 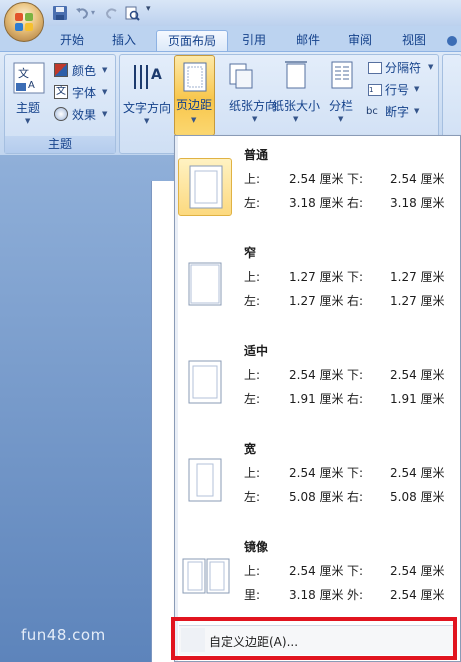 I want to click on redo-icon, so click(x=112, y=13).